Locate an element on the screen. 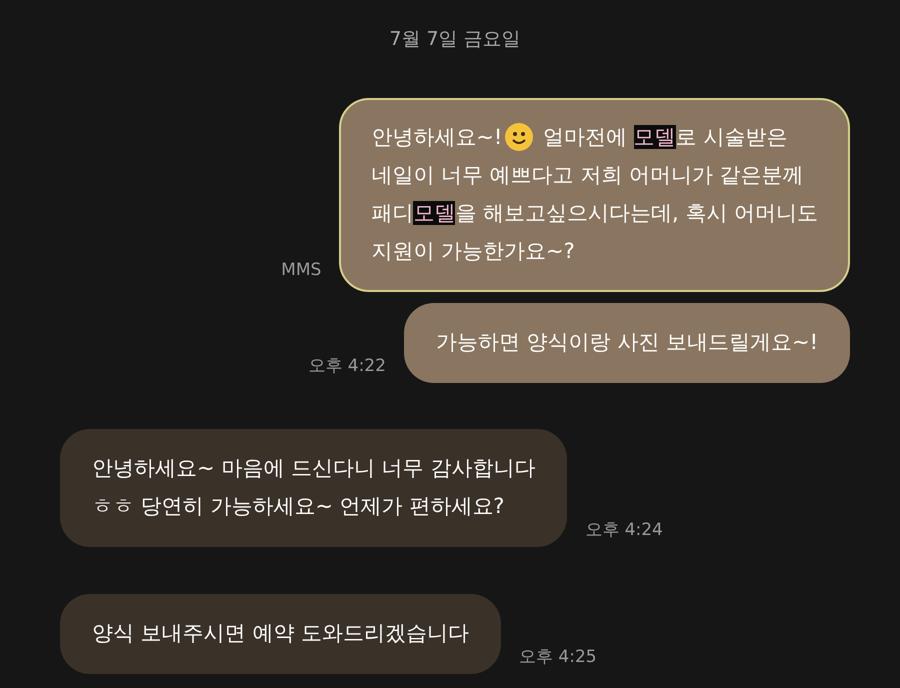  message-bubble: 안녕하세요~ 마음에 드신다니 너무 감사합니다 ㅎㅎ 당연히 가능하세요~ 언제가 편하세요? is located at coordinates (314, 488).